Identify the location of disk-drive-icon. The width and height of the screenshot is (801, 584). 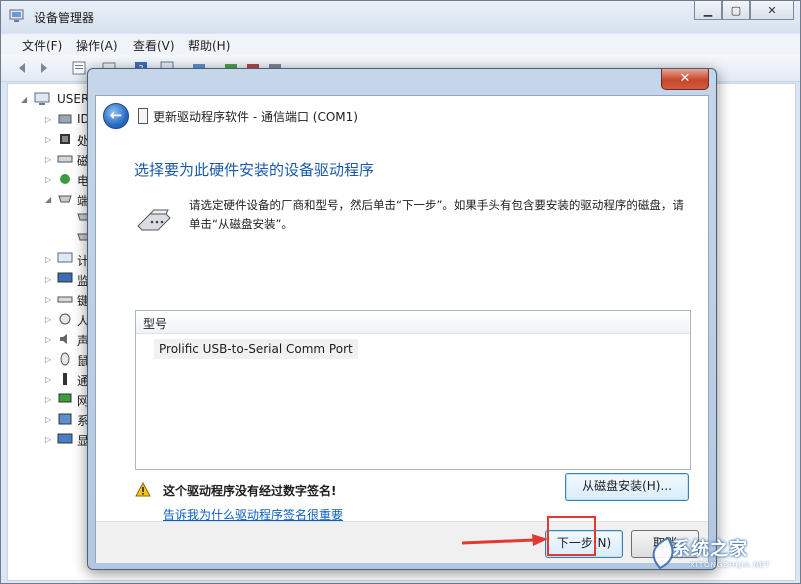
(65, 159).